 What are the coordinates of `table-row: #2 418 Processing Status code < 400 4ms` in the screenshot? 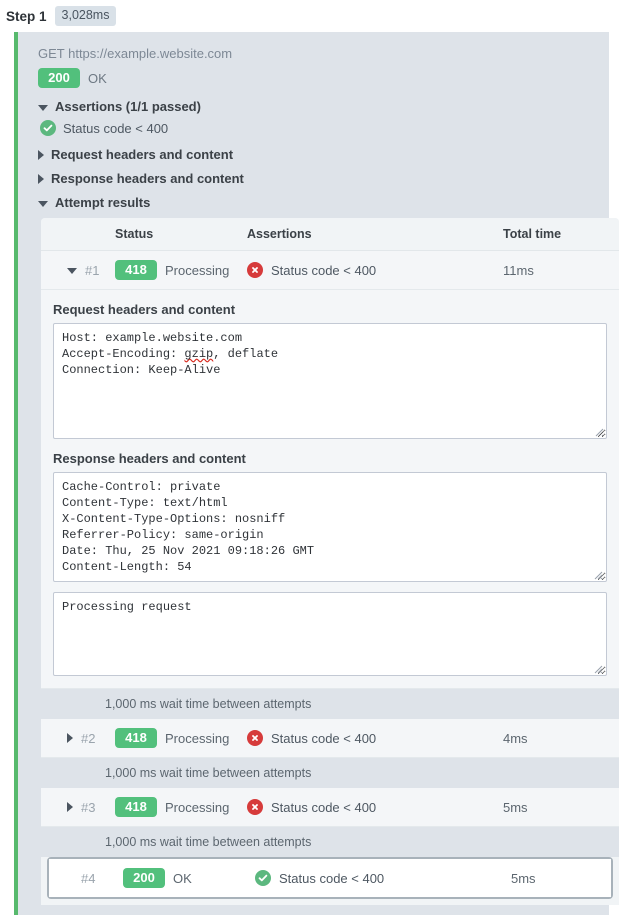 It's located at (330, 738).